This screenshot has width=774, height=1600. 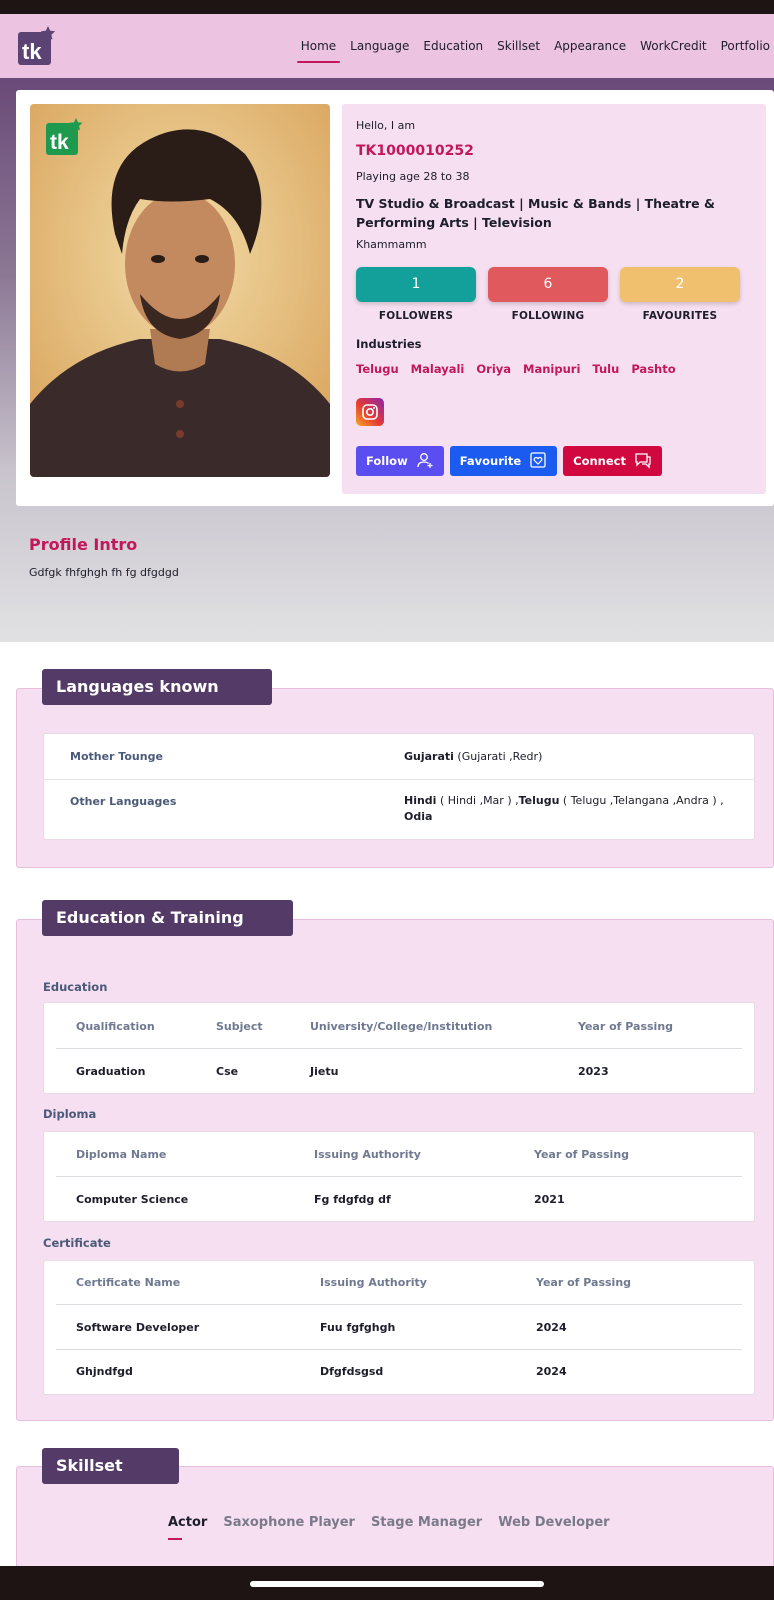 I want to click on industry-manipuri: Manipuri, so click(x=551, y=369).